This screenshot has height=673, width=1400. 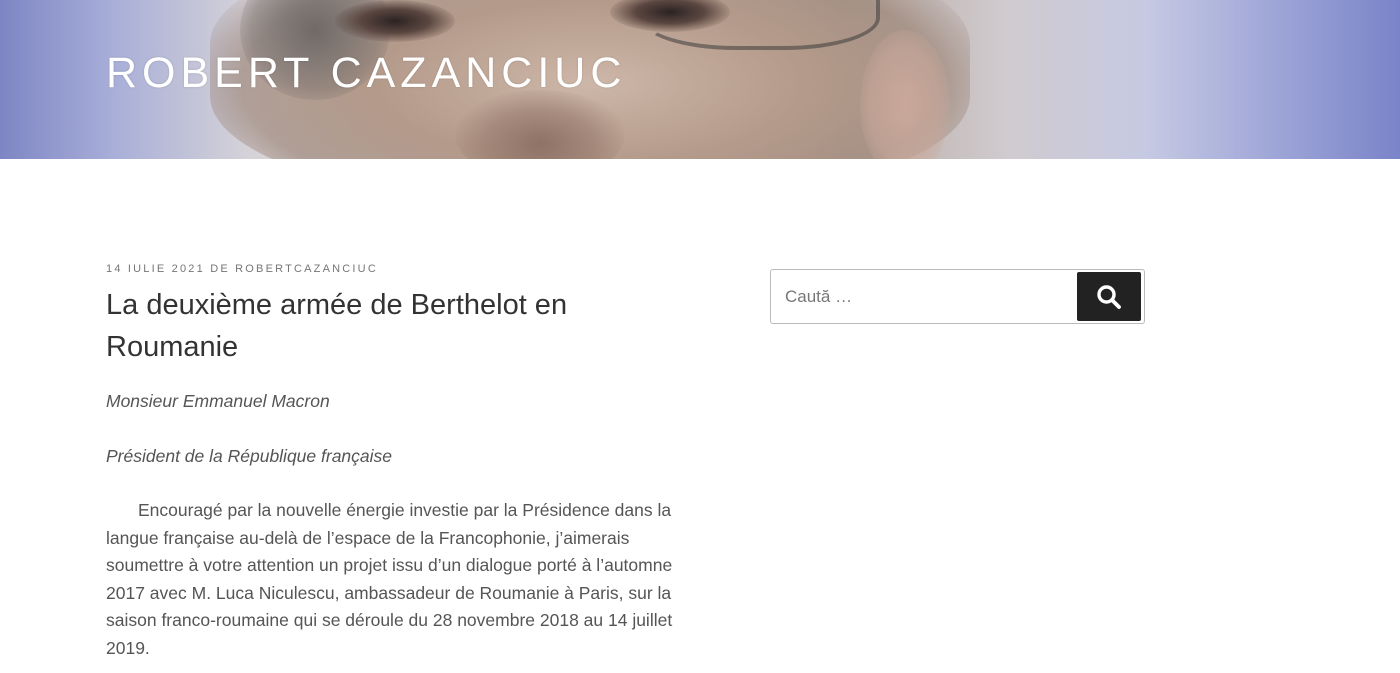 I want to click on search-button, so click(x=1109, y=296).